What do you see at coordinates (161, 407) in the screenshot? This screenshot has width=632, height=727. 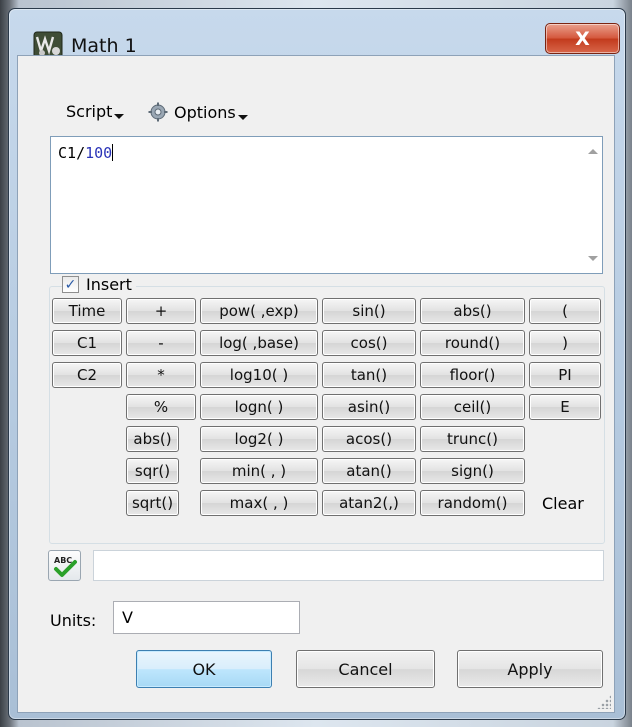 I see `insert-modulo-button: %` at bounding box center [161, 407].